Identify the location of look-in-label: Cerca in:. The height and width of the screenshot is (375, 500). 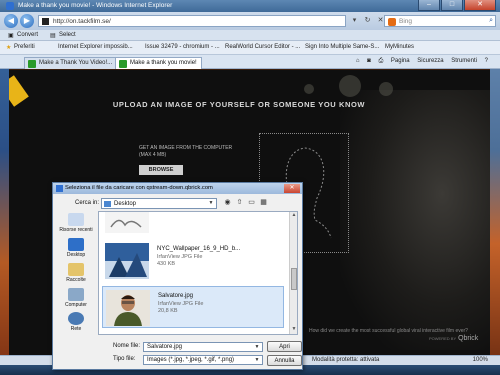
(87, 203).